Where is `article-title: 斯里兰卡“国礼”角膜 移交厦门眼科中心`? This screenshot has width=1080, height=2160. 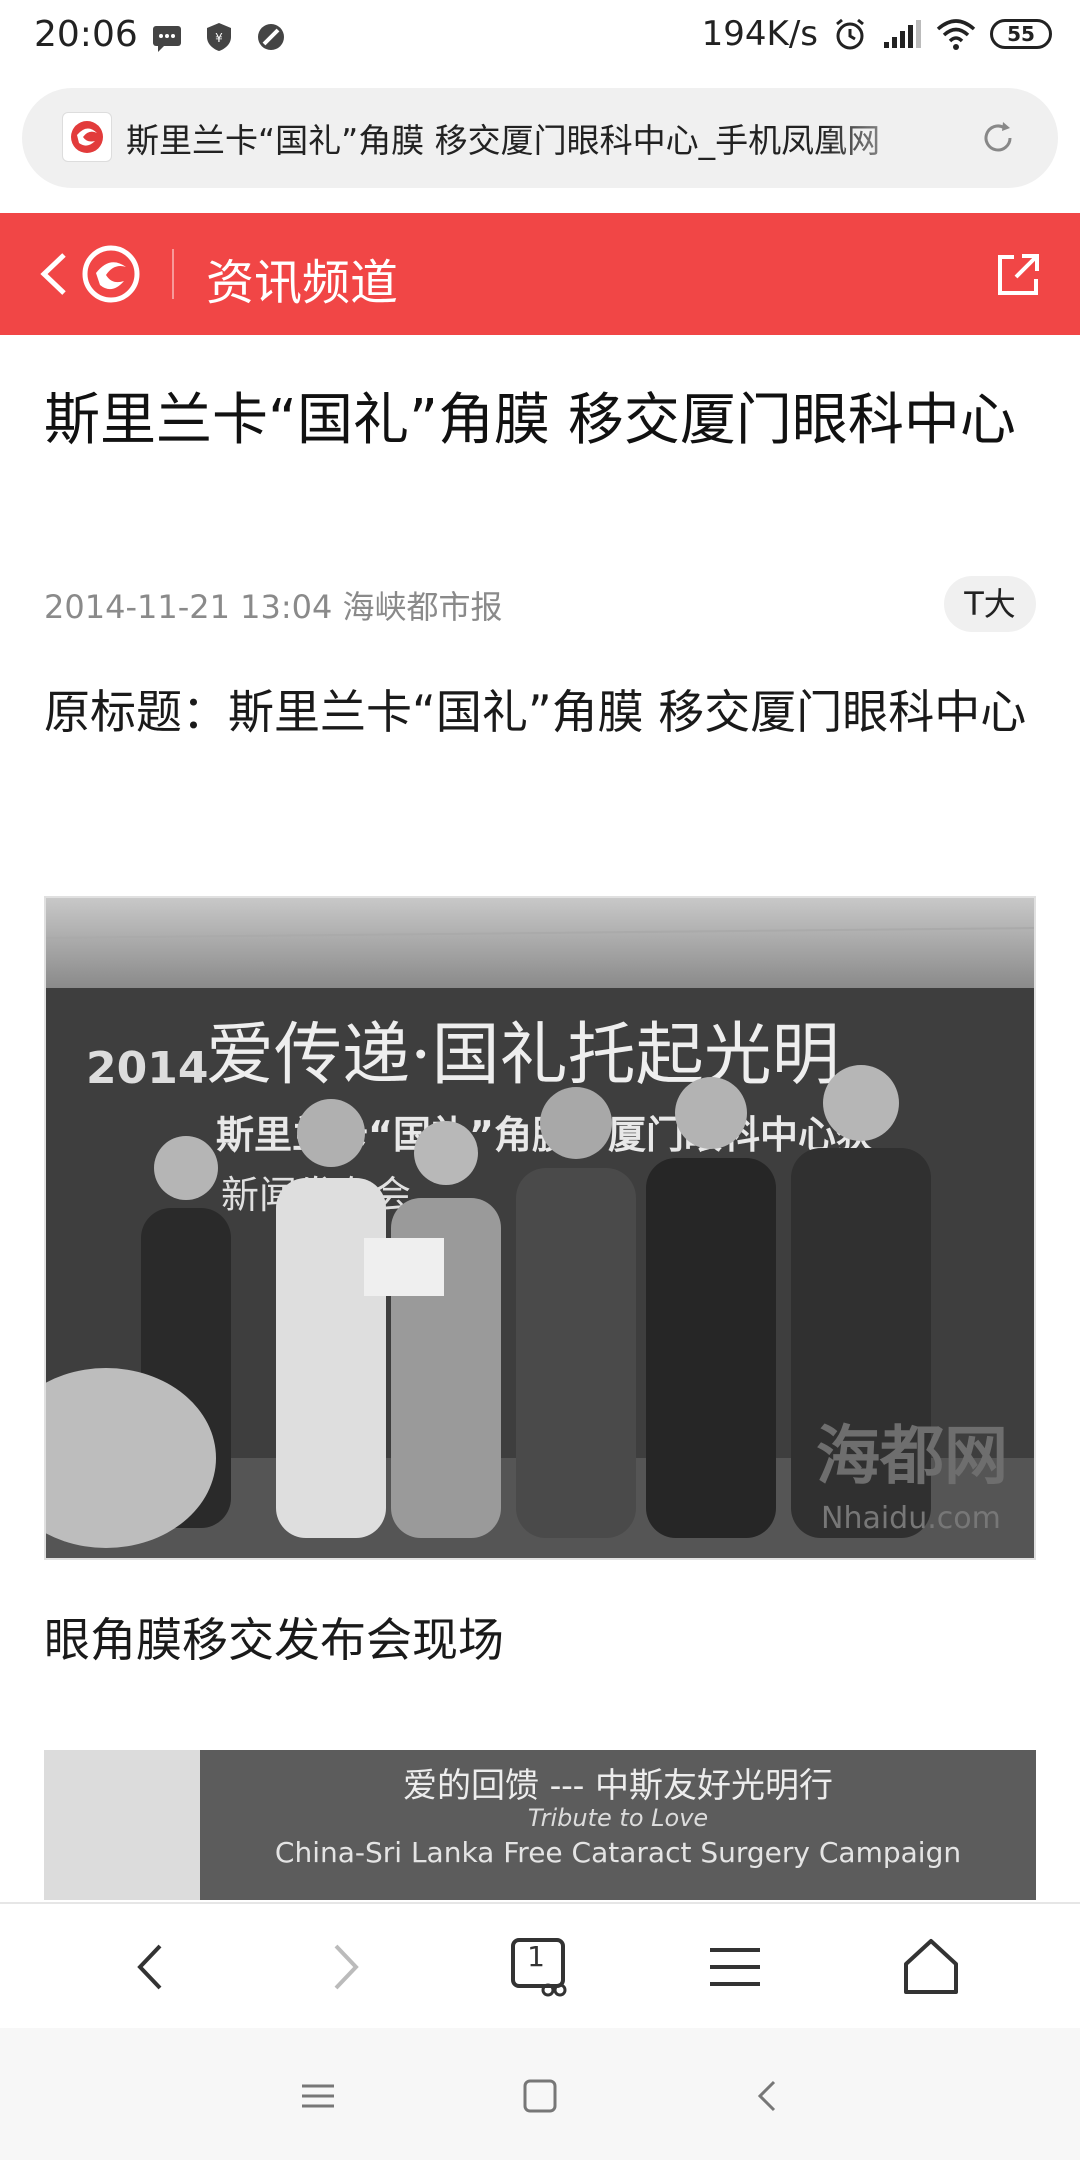
article-title: 斯里兰卡“国礼”角膜 移交厦门眼科中心 is located at coordinates (530, 420).